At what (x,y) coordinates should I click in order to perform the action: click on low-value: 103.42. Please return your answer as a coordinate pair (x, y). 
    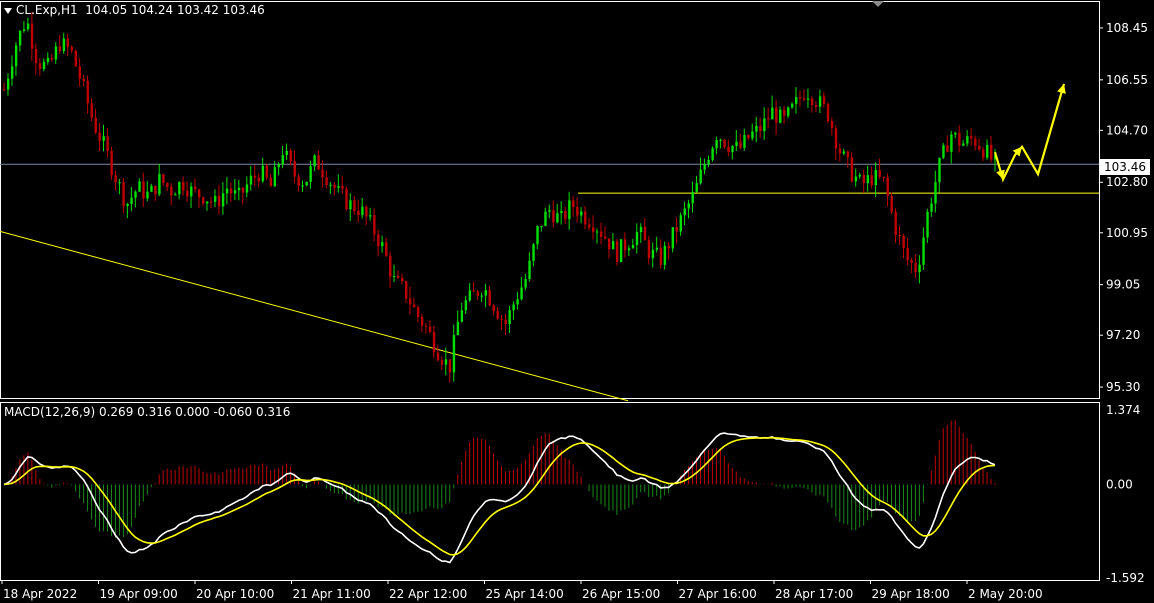
    Looking at the image, I should click on (197, 10).